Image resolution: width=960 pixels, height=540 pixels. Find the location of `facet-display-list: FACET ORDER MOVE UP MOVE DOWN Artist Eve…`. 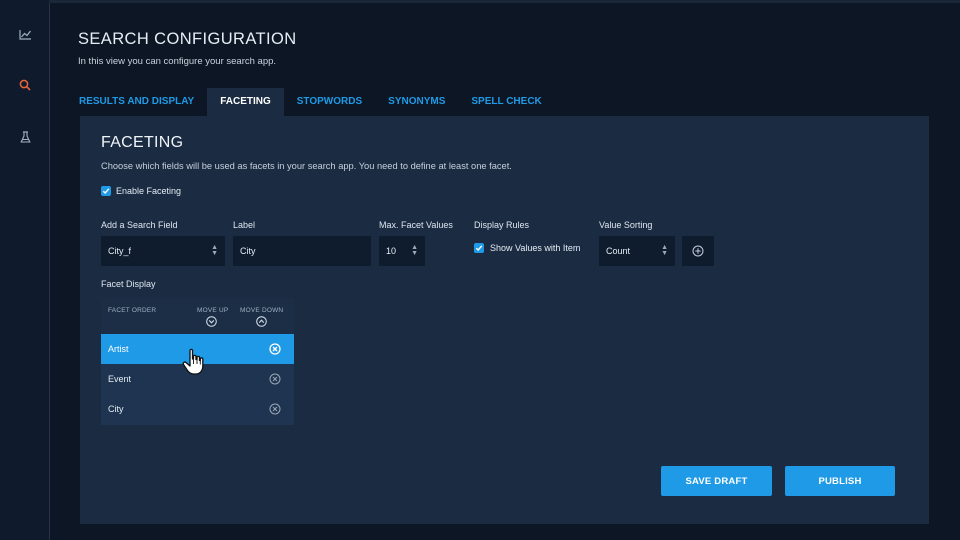

facet-display-list: FACET ORDER MOVE UP MOVE DOWN Artist Eve… is located at coordinates (197, 361).